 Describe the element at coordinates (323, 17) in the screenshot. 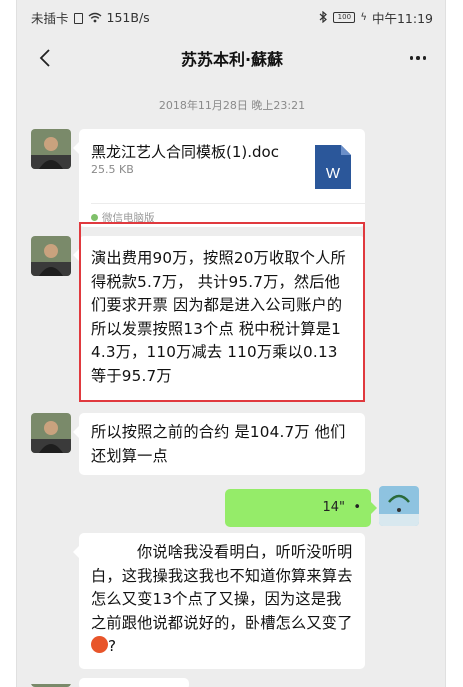

I see `bluetooth-icon` at that location.